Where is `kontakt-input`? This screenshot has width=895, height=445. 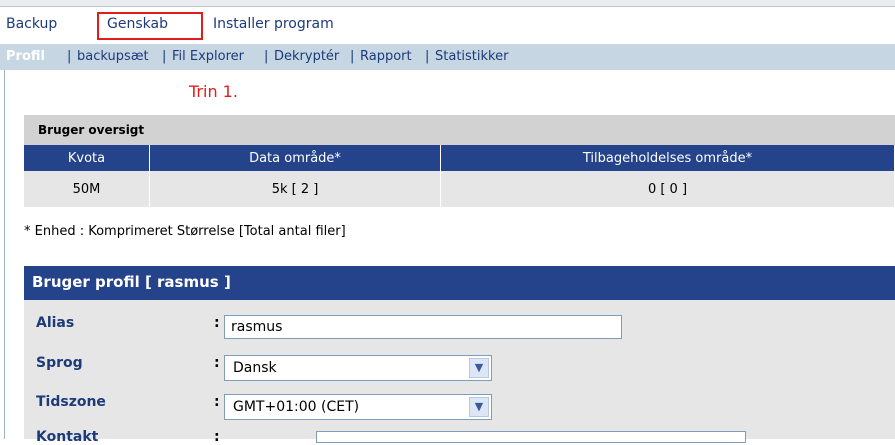 kontakt-input is located at coordinates (531, 437).